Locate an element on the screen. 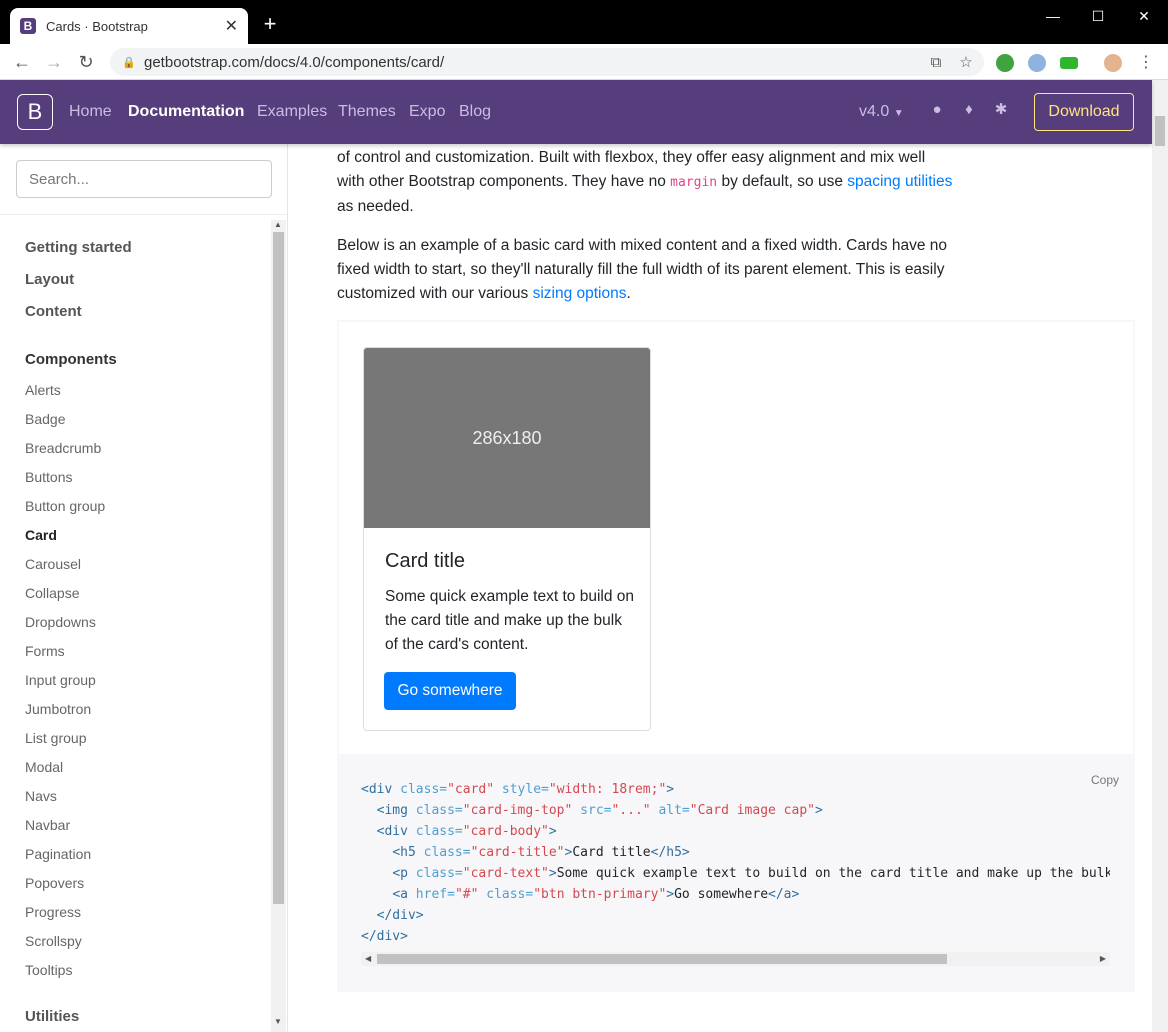  tab-close-icon: ✕ is located at coordinates (231, 26).